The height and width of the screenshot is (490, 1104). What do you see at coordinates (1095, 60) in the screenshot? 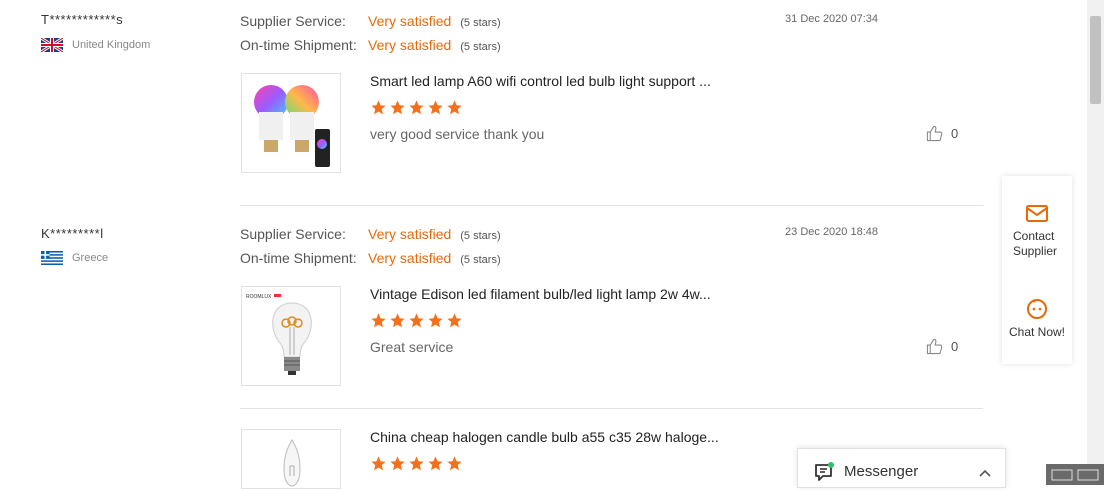
I see `scrollbar-thumb` at bounding box center [1095, 60].